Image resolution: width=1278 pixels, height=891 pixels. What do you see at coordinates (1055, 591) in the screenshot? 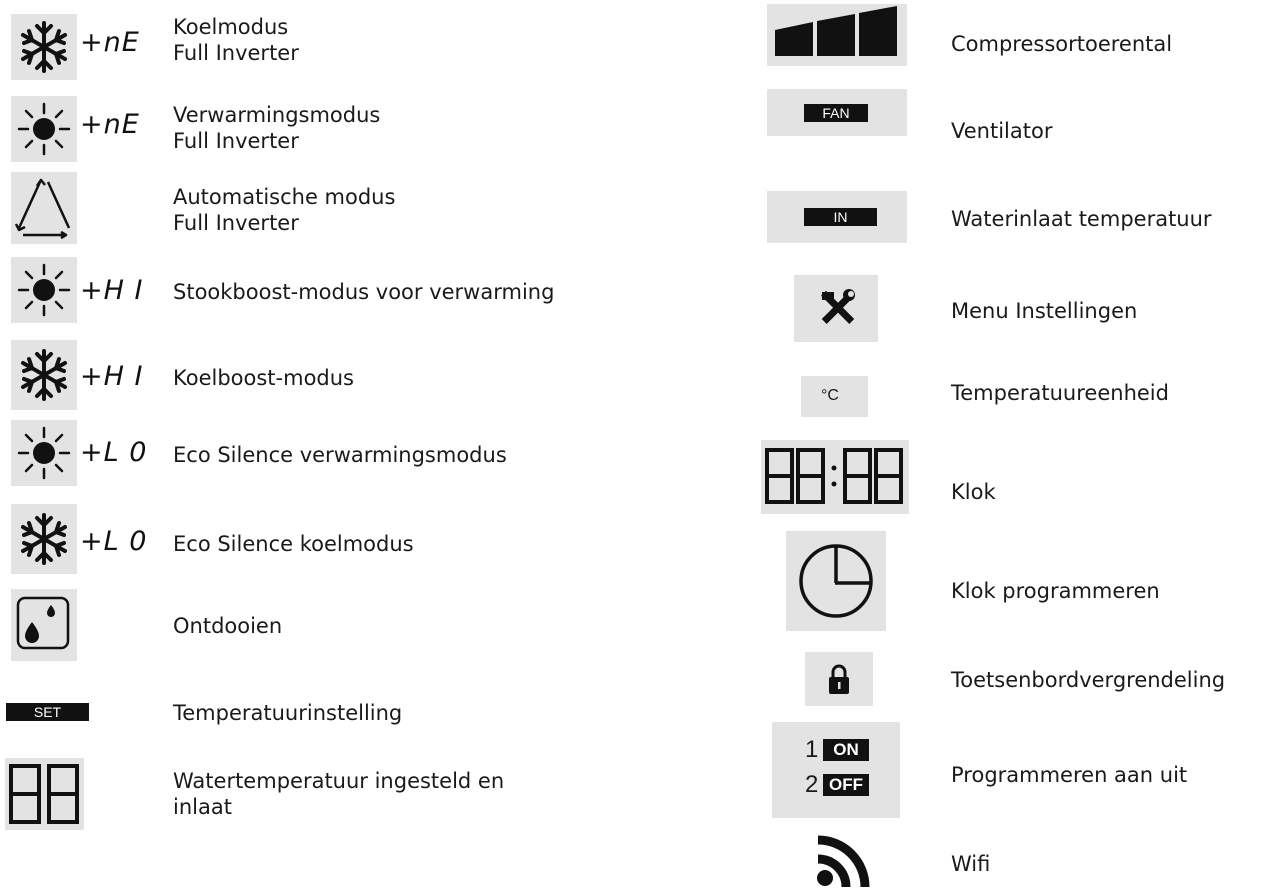
I see `label-klok-programmeren: Klok programmeren` at bounding box center [1055, 591].